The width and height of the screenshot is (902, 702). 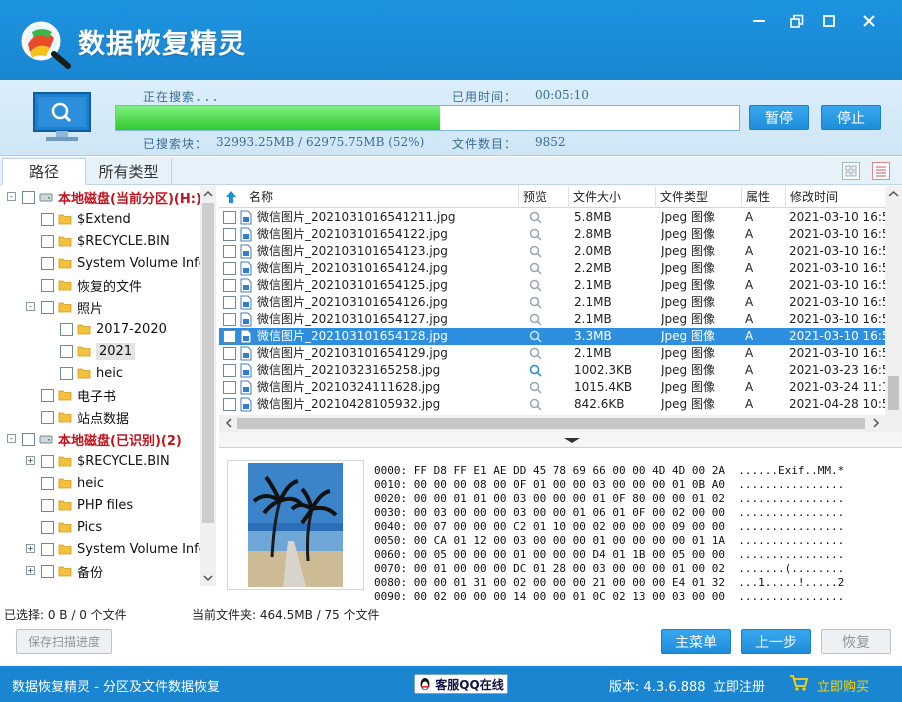 I want to click on buy-now-link: 立即购买, so click(x=843, y=685).